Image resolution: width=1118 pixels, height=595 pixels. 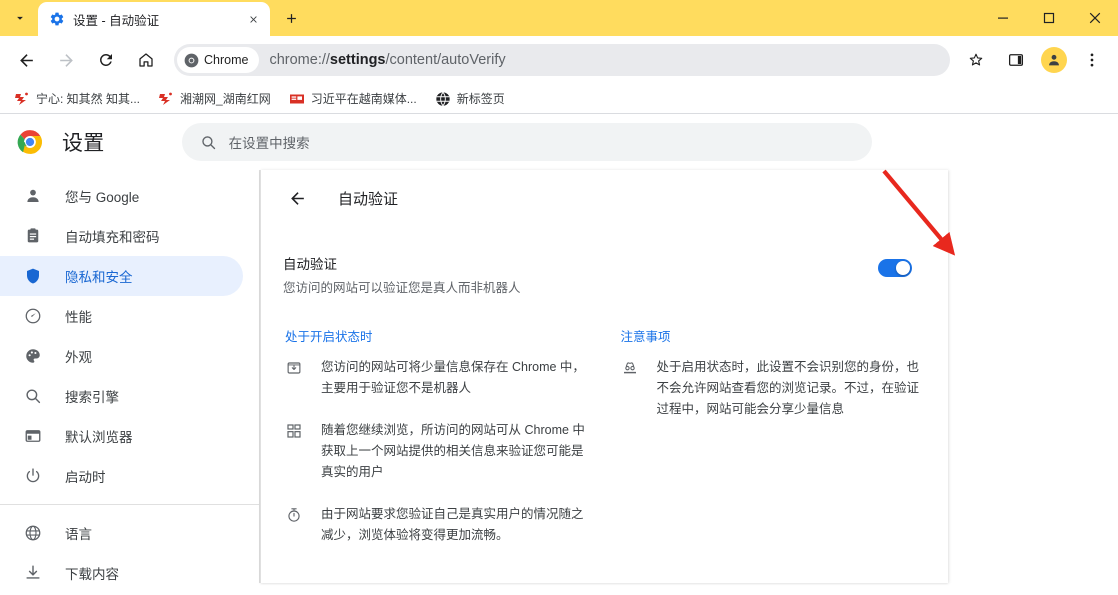 I want to click on page-title: 设置, so click(x=83, y=143).